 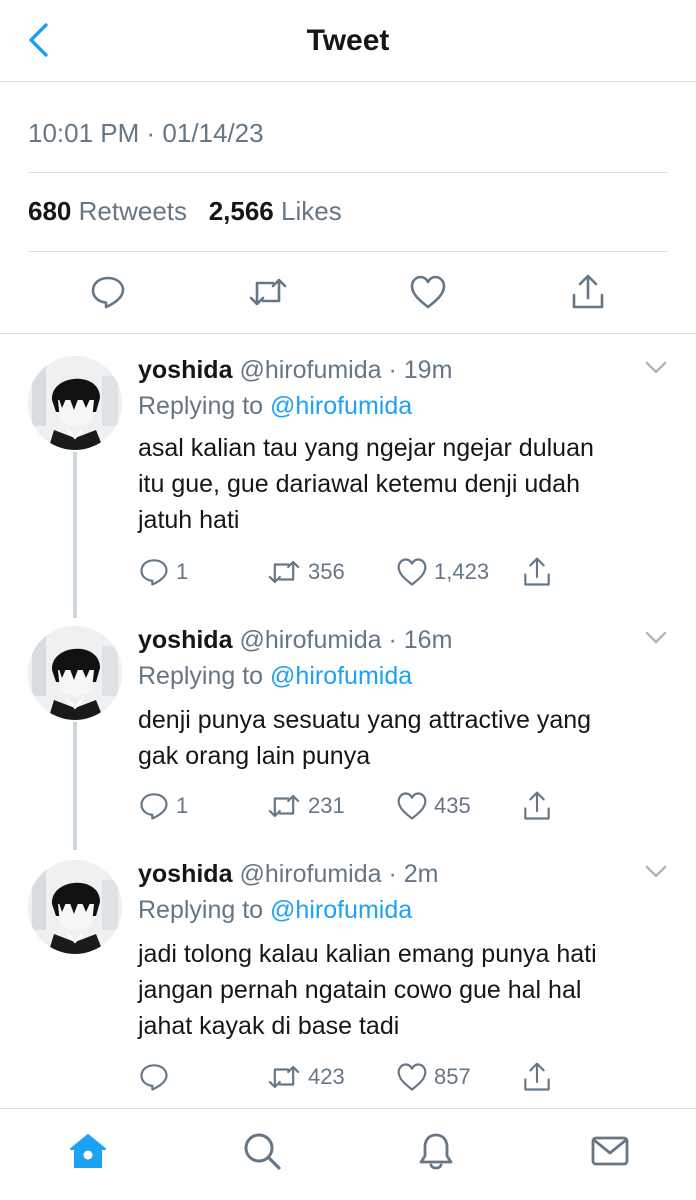 I want to click on nav-notifications, so click(x=436, y=1153).